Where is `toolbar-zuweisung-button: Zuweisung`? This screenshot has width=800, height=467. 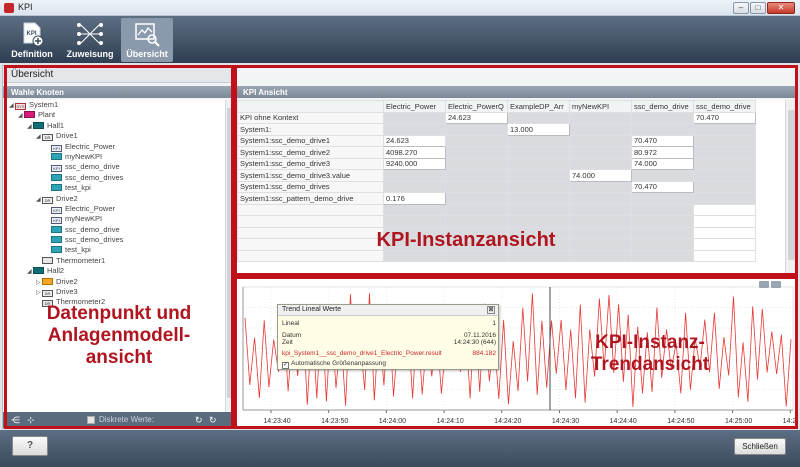
toolbar-zuweisung-button: Zuweisung is located at coordinates (90, 40).